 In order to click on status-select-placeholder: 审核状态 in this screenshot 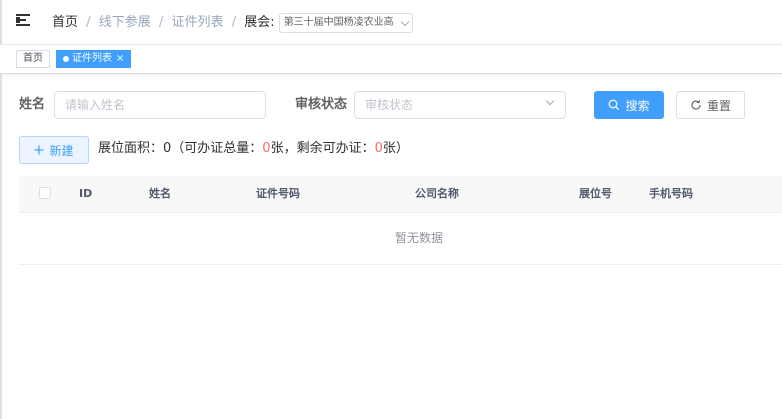, I will do `click(389, 105)`.